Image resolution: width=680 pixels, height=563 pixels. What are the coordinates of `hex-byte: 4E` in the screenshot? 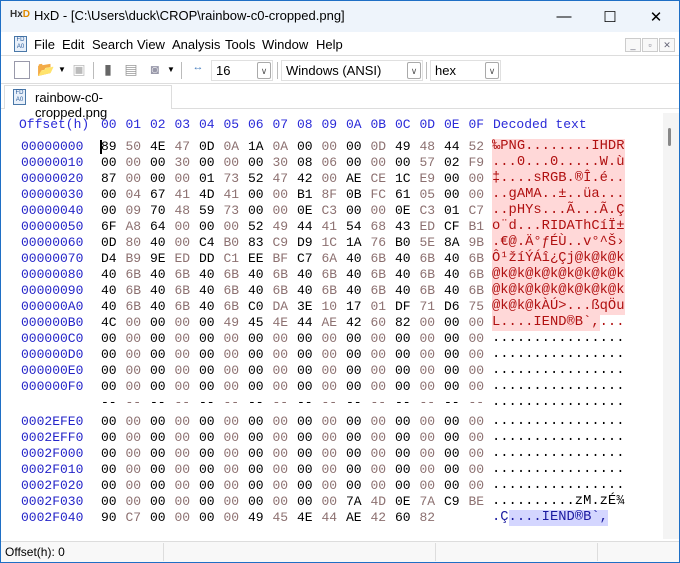 It's located at (283, 322).